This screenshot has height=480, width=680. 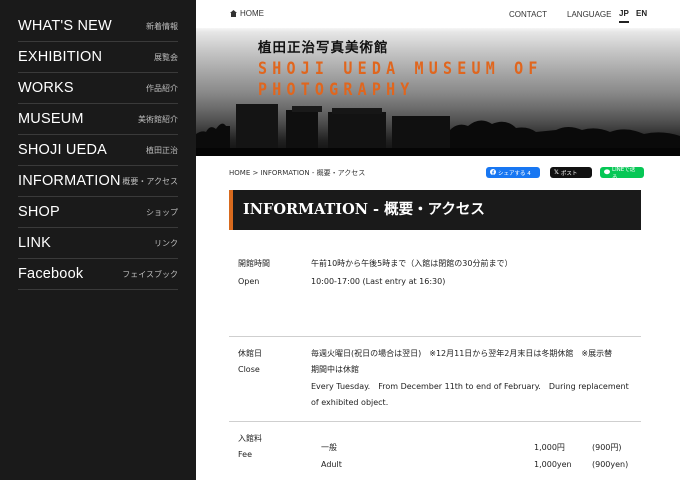 I want to click on nav-item-shoji-ueda: SHOJI UEDA 植田正治, so click(x=98, y=150).